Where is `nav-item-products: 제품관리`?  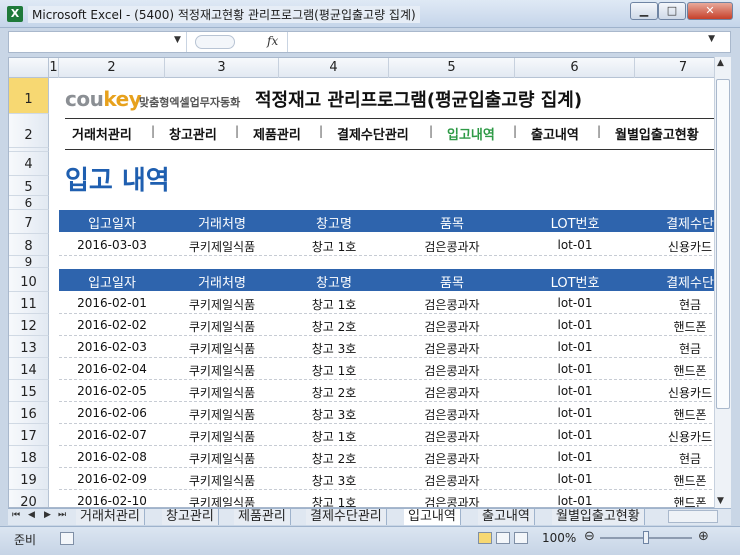
nav-item-products: 제품관리 is located at coordinates (277, 133).